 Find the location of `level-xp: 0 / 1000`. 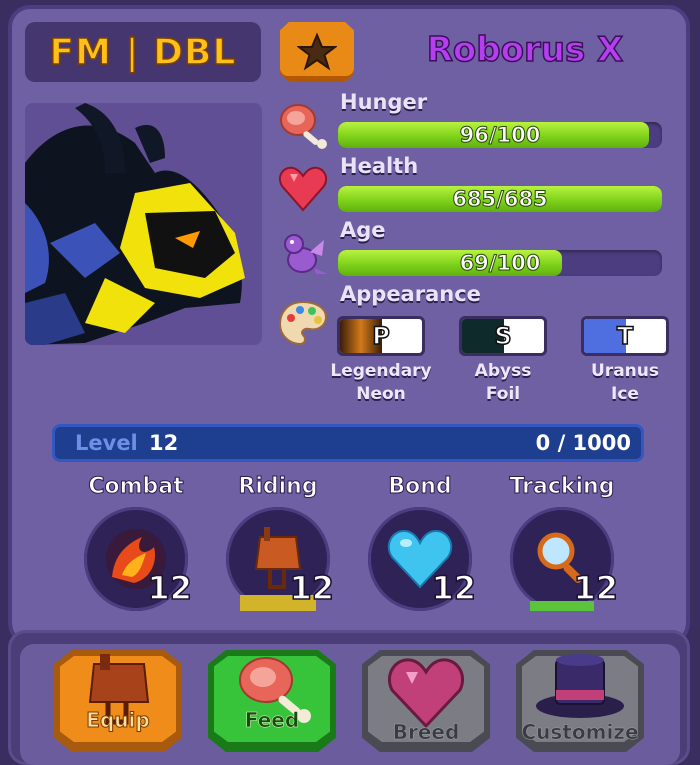

level-xp: 0 / 1000 is located at coordinates (583, 443).